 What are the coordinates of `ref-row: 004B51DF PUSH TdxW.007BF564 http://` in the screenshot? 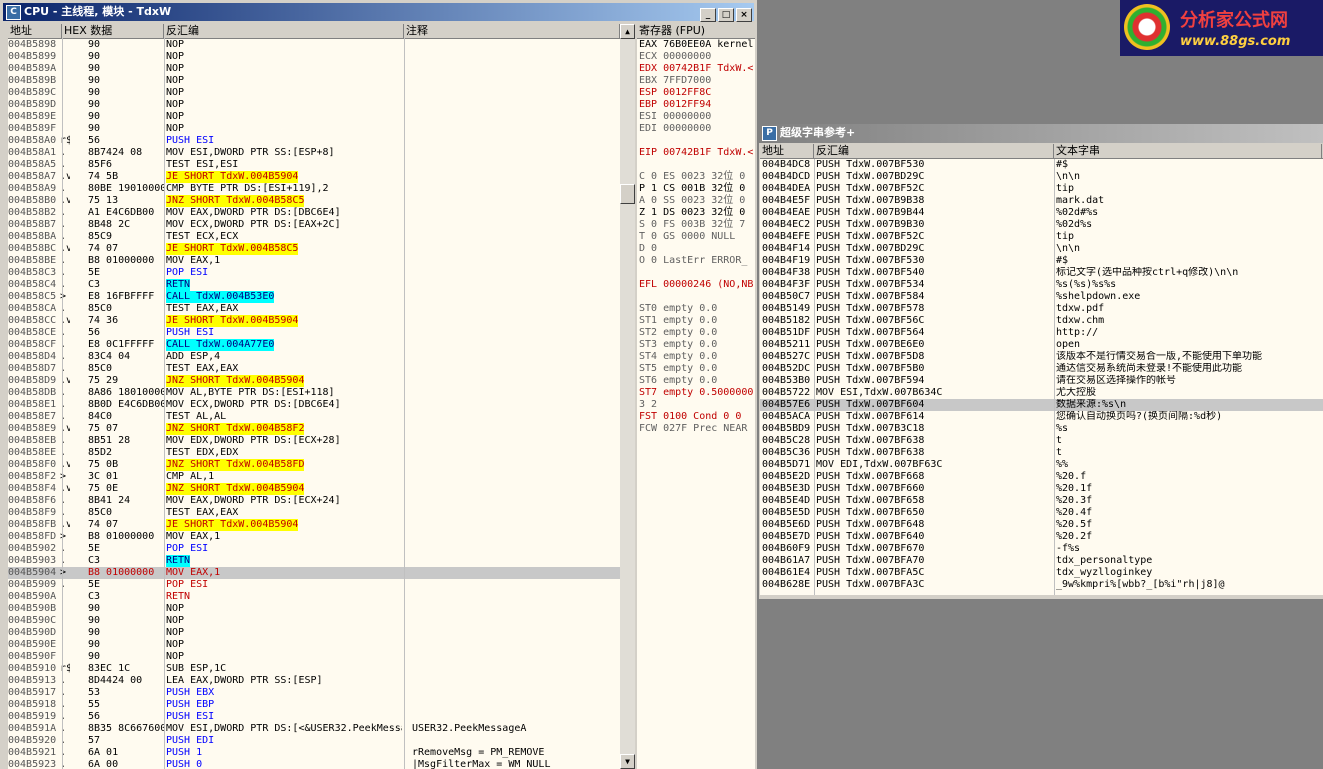 It's located at (1041, 333).